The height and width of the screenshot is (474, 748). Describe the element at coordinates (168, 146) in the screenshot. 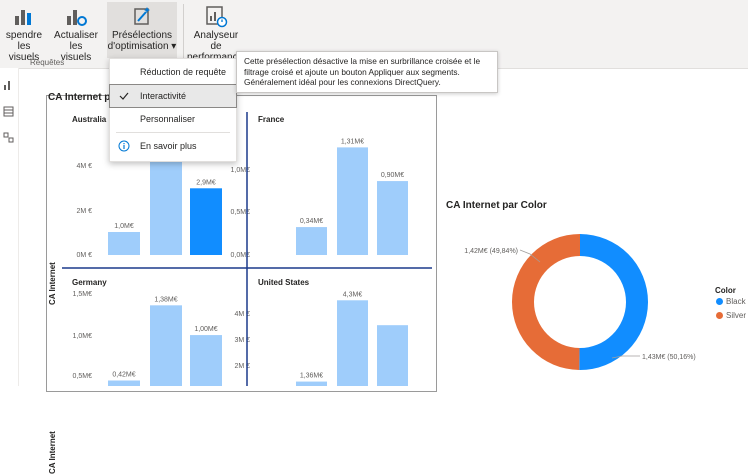

I see `menu-item-learn-more-label: En savoir plus` at that location.